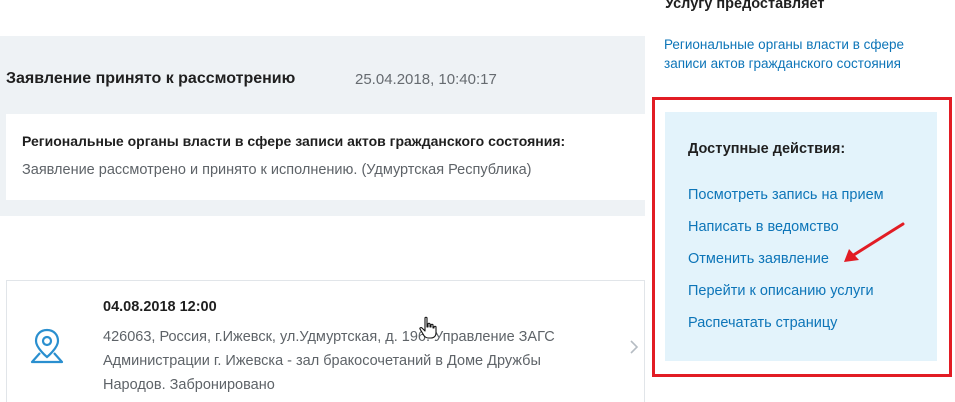 This screenshot has height=402, width=955. Describe the element at coordinates (745, 6) in the screenshot. I see `provider-heading: Услугу предоставляет` at that location.